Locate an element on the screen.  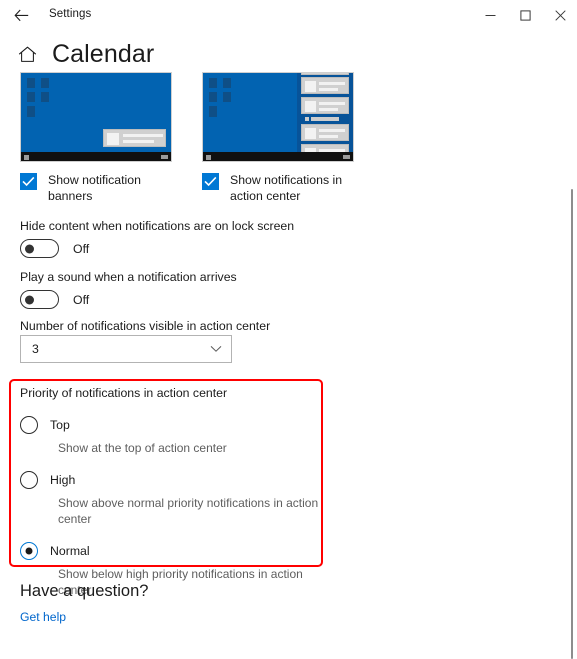
app-title: Settings is located at coordinates (70, 14).